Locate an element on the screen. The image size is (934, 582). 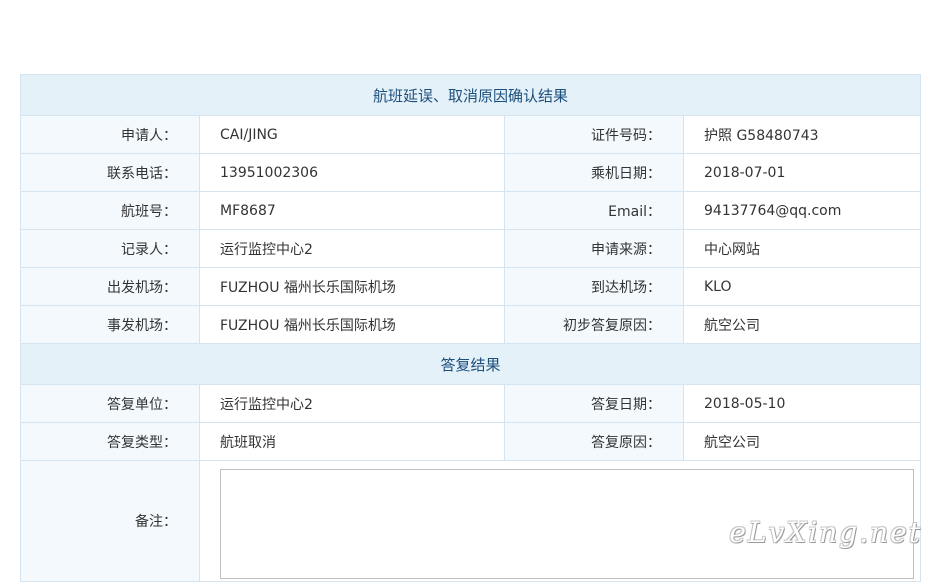
section-title-reply: 答复结果 is located at coordinates (470, 364).